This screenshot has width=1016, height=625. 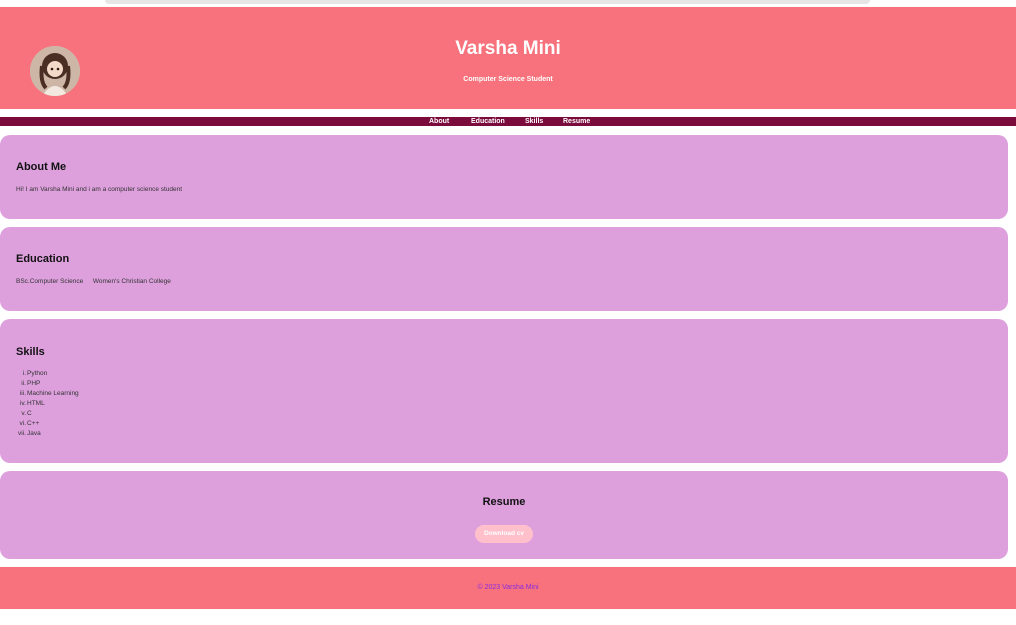 I want to click on list-item-label: Machine Learning, so click(x=53, y=393).